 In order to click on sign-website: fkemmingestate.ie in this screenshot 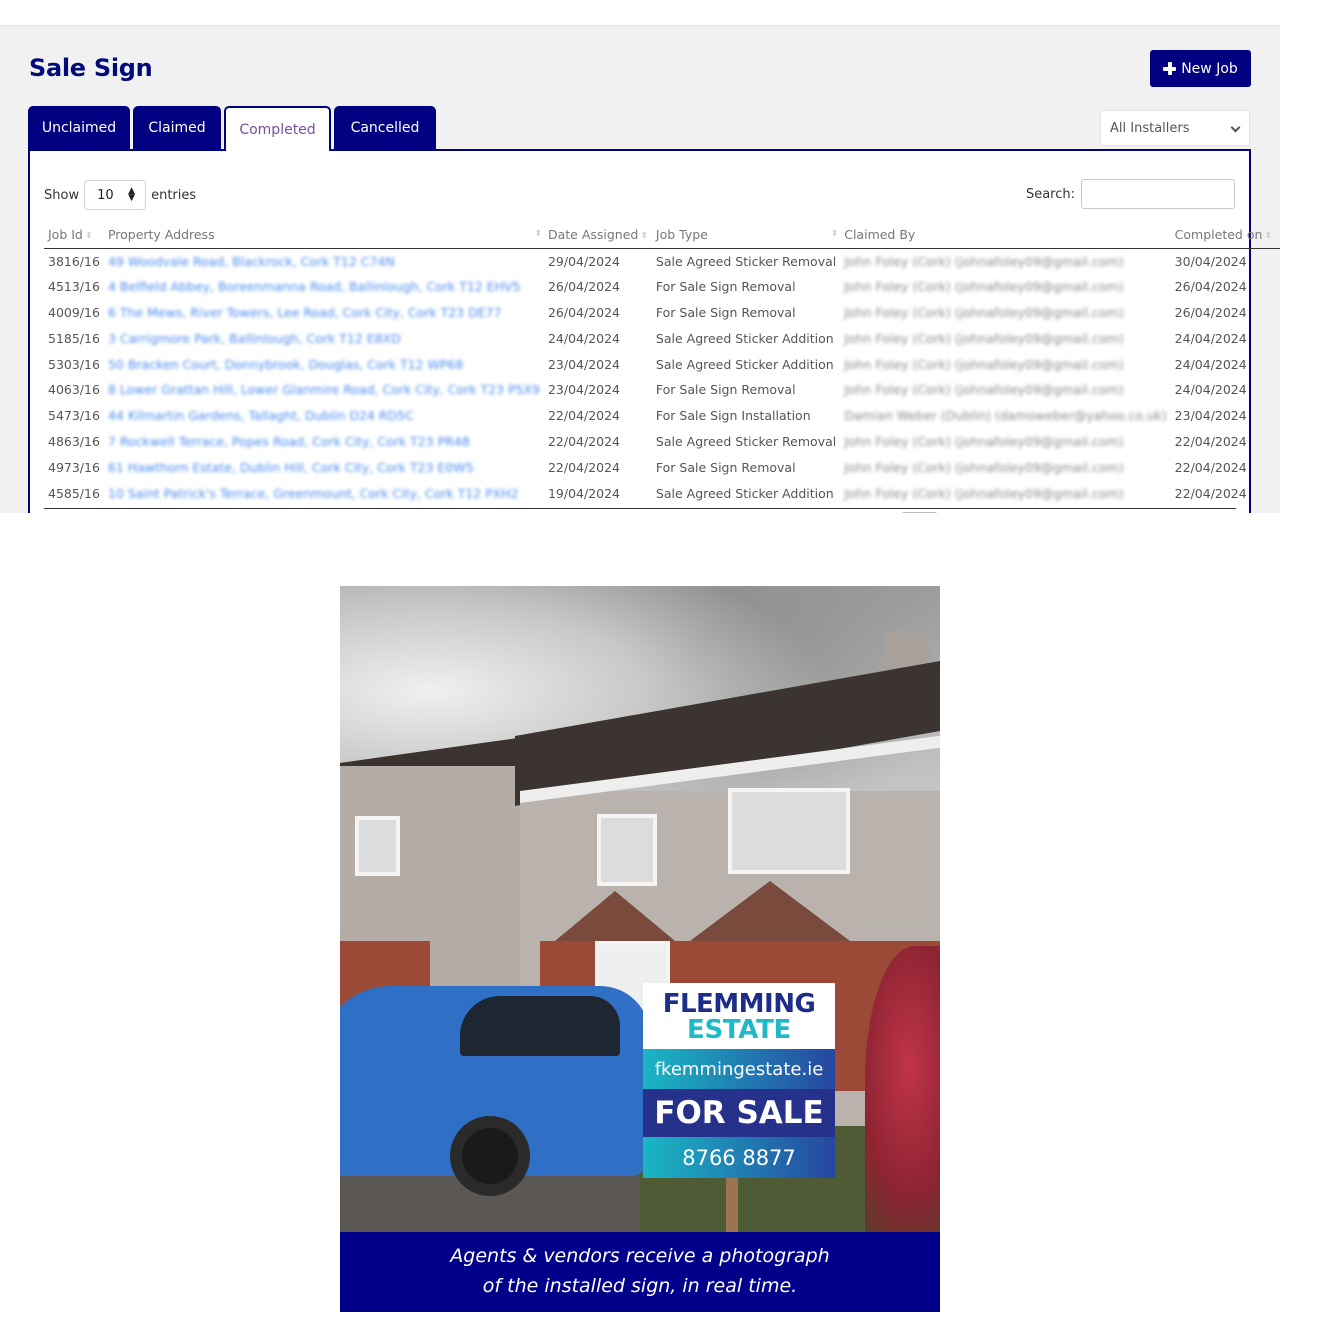, I will do `click(739, 1069)`.